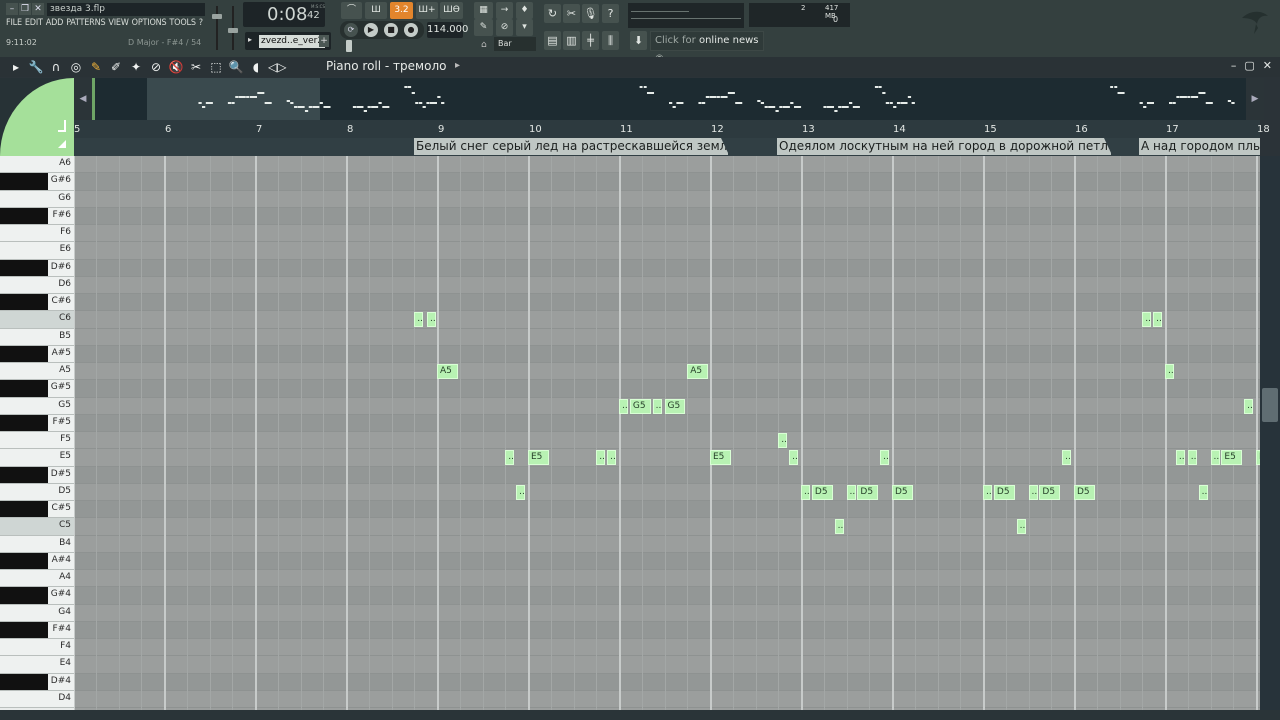 This screenshot has height=720, width=1280. What do you see at coordinates (217, 28) in the screenshot?
I see `master-volume-slider` at bounding box center [217, 28].